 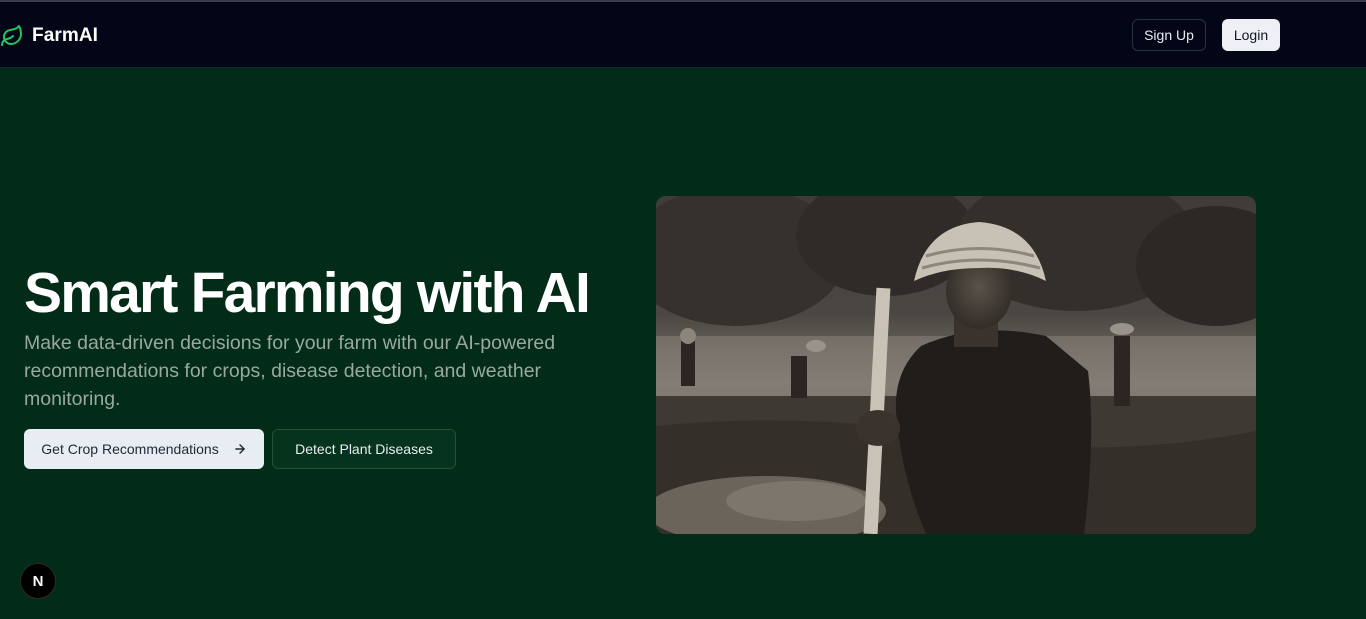 I want to click on brand-logo: FarmAI, so click(x=49, y=36).